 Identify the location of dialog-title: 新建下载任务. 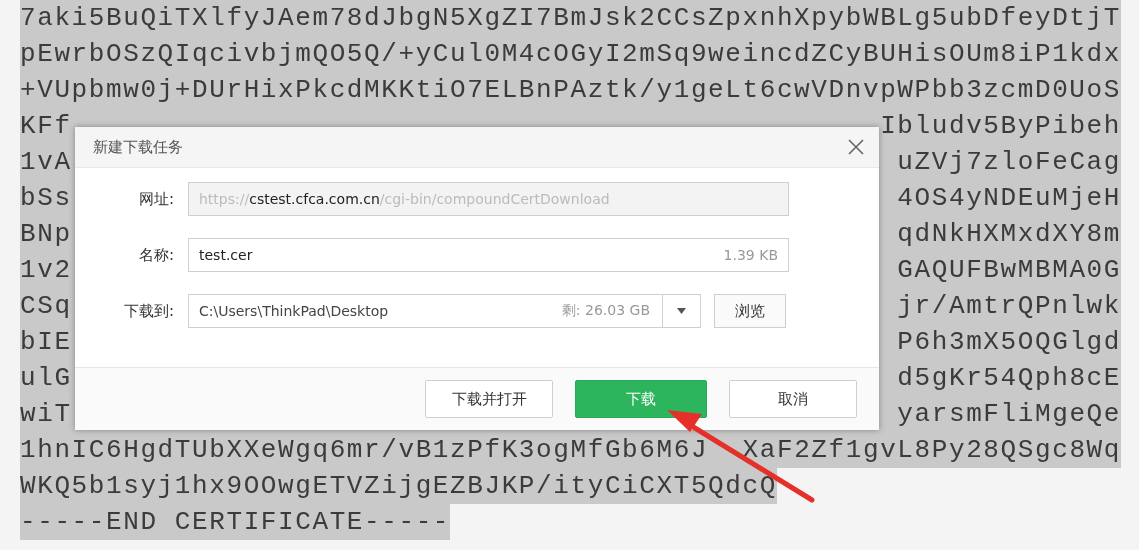
(138, 147).